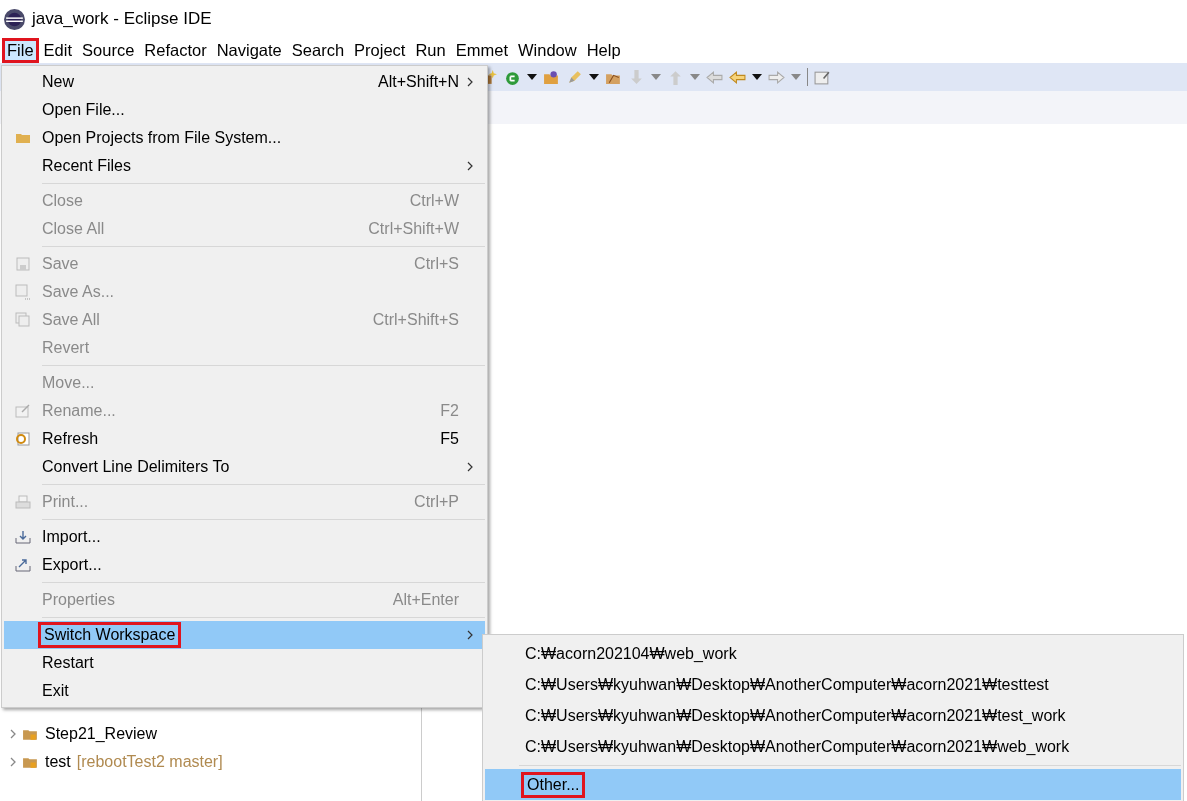 Image resolution: width=1187 pixels, height=801 pixels. Describe the element at coordinates (122, 19) in the screenshot. I see `window-title: java_work - Eclipse IDE` at that location.